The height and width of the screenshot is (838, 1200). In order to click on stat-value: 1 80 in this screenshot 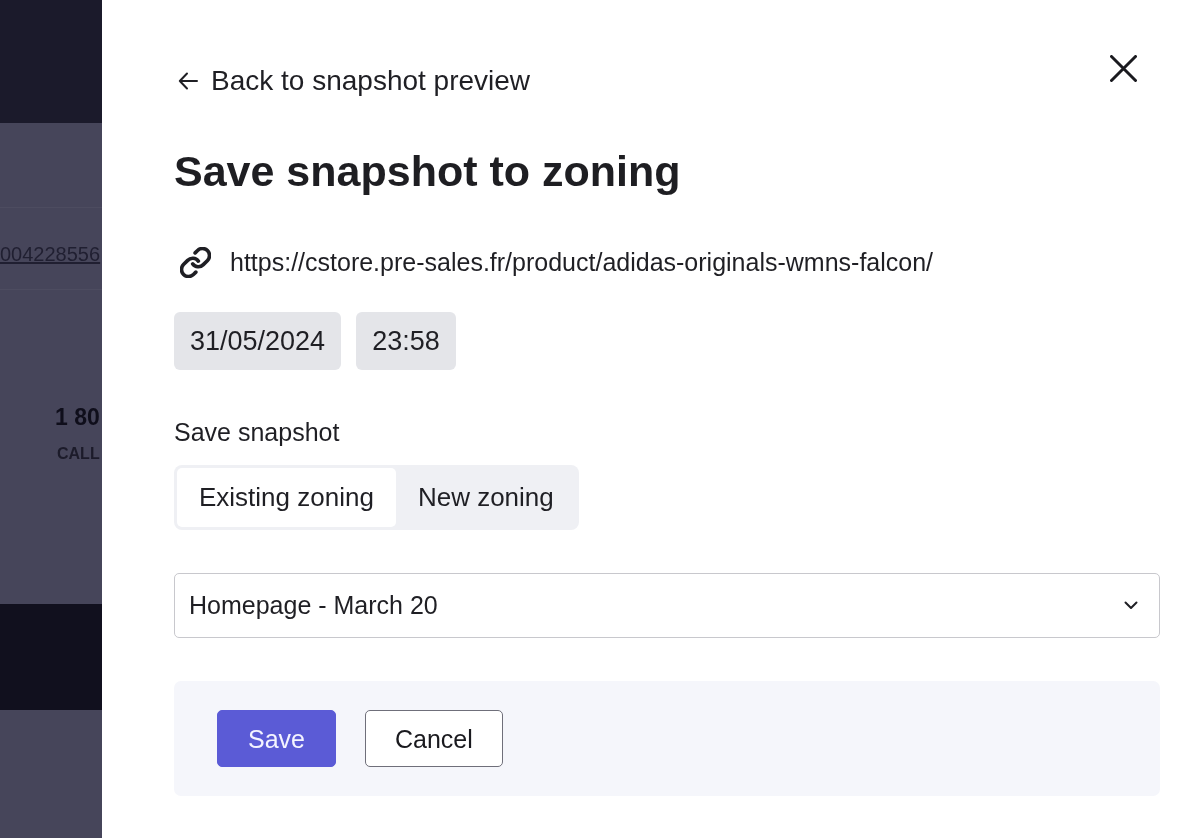, I will do `click(77, 417)`.